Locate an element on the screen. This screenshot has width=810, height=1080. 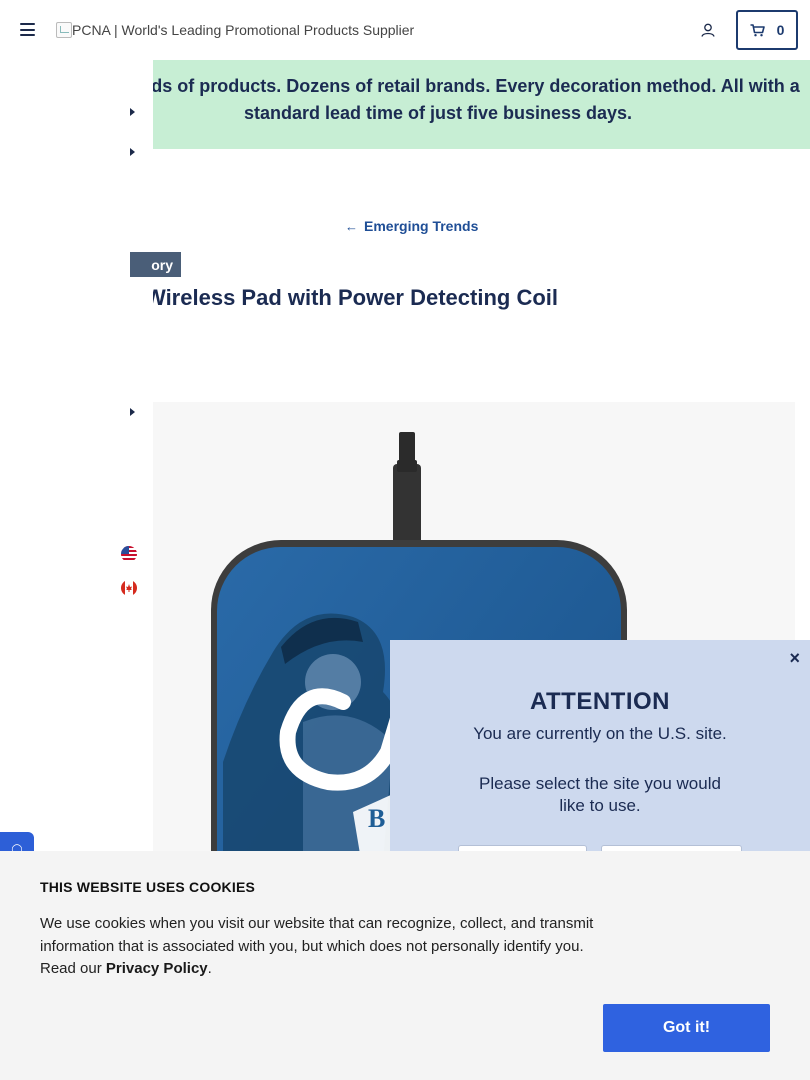
page-title-wrapper: Wireless Pad with Power Detecting Coil is located at coordinates (478, 302).